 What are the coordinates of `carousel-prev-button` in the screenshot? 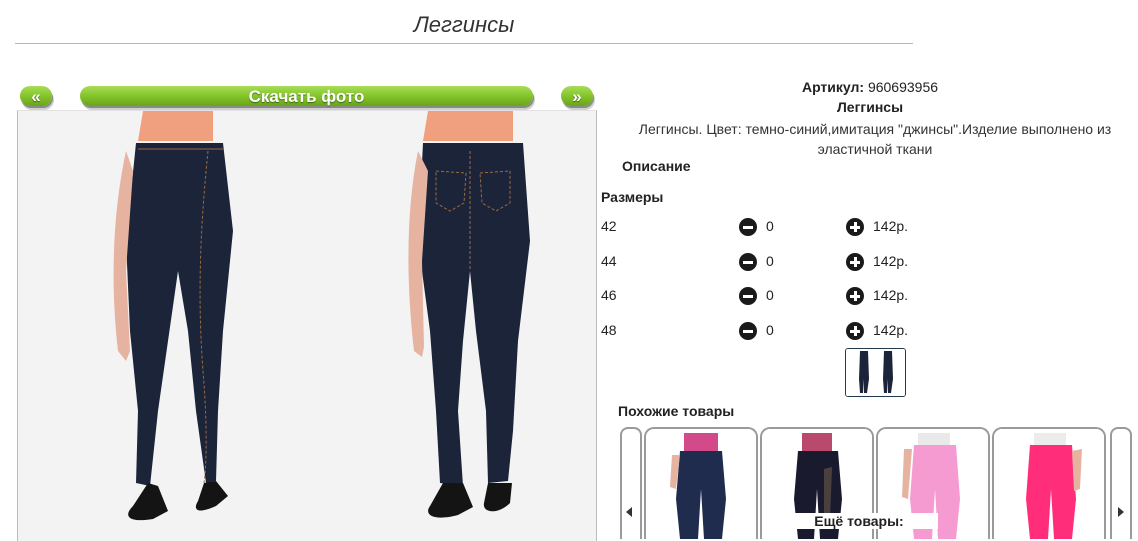 It's located at (631, 483).